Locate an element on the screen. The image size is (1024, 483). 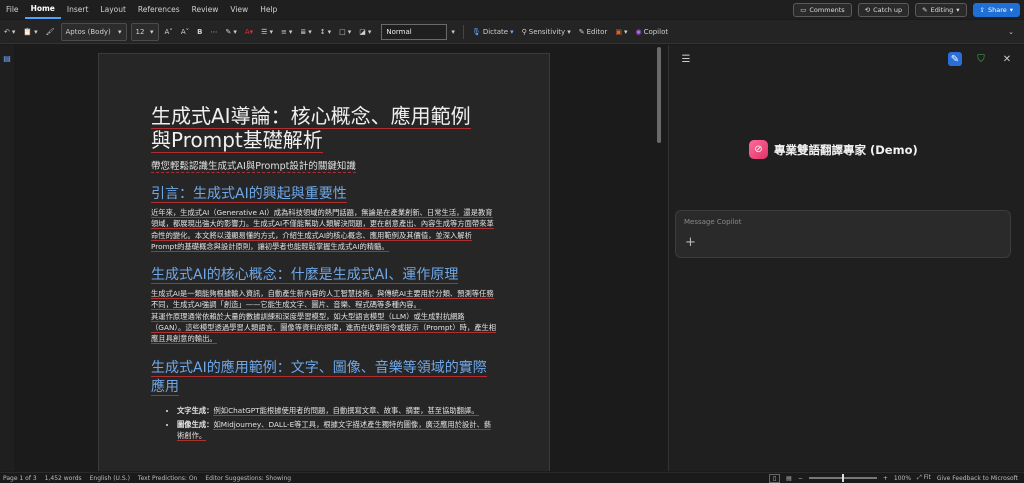
highlight-button: ✎ ▾ is located at coordinates (230, 32).